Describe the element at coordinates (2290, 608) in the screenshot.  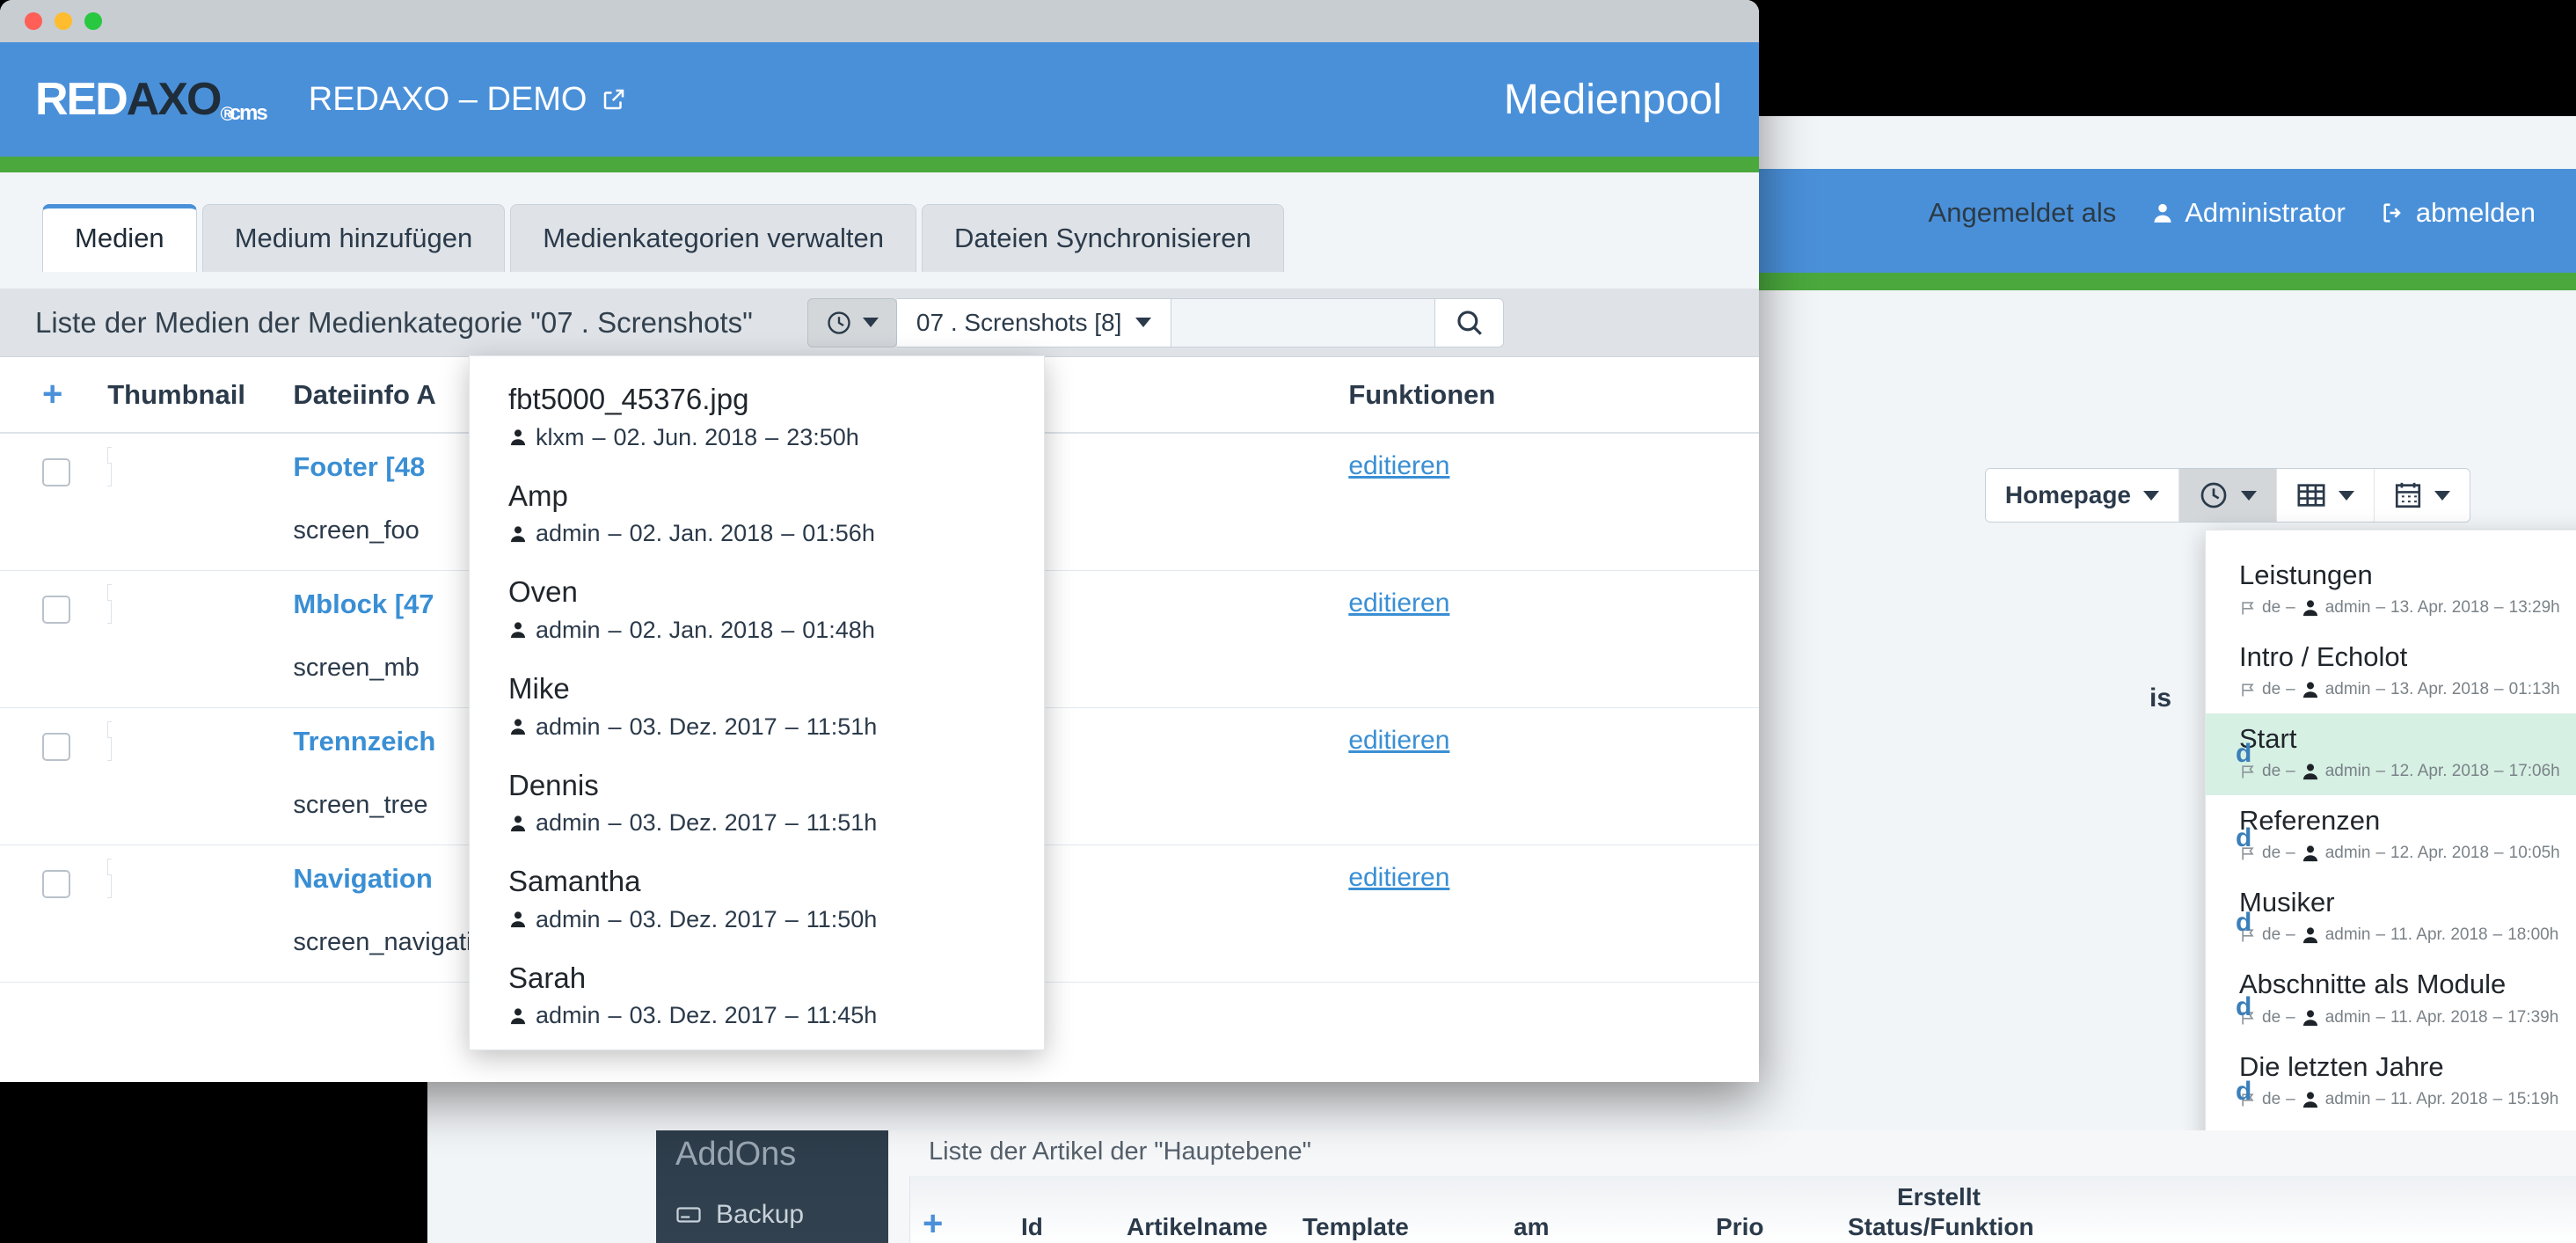
I see `recent-article-item-sep: –` at that location.